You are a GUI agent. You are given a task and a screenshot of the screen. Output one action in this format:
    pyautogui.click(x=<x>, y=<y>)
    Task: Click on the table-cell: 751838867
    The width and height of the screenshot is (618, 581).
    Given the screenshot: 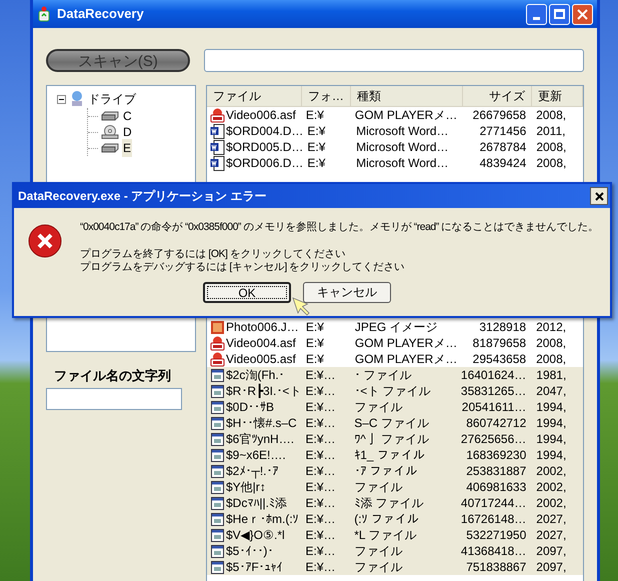 What is the action you would take?
    pyautogui.click(x=496, y=567)
    